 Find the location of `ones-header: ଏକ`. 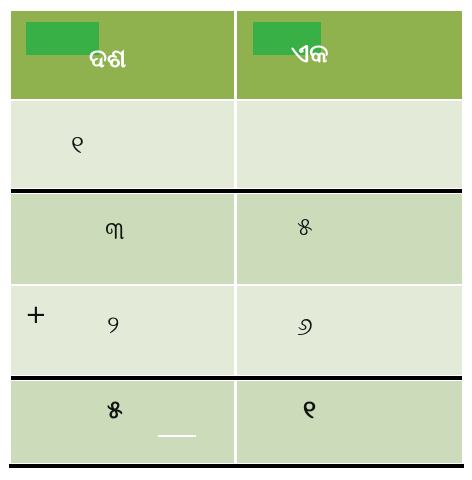

ones-header: ଏକ is located at coordinates (310, 54).